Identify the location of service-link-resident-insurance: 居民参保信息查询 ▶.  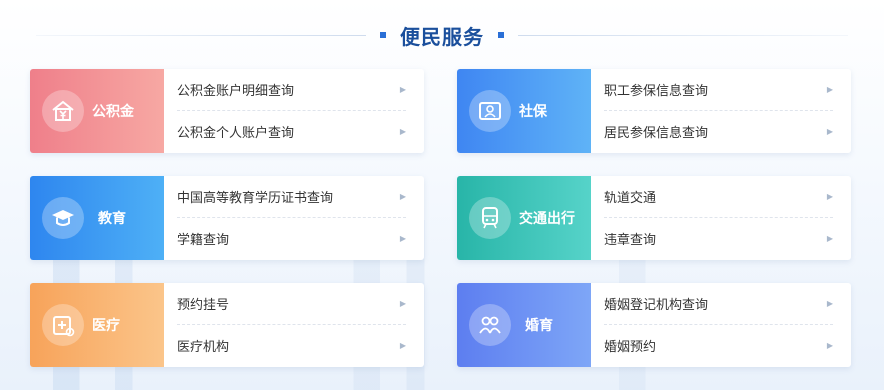
(718, 131).